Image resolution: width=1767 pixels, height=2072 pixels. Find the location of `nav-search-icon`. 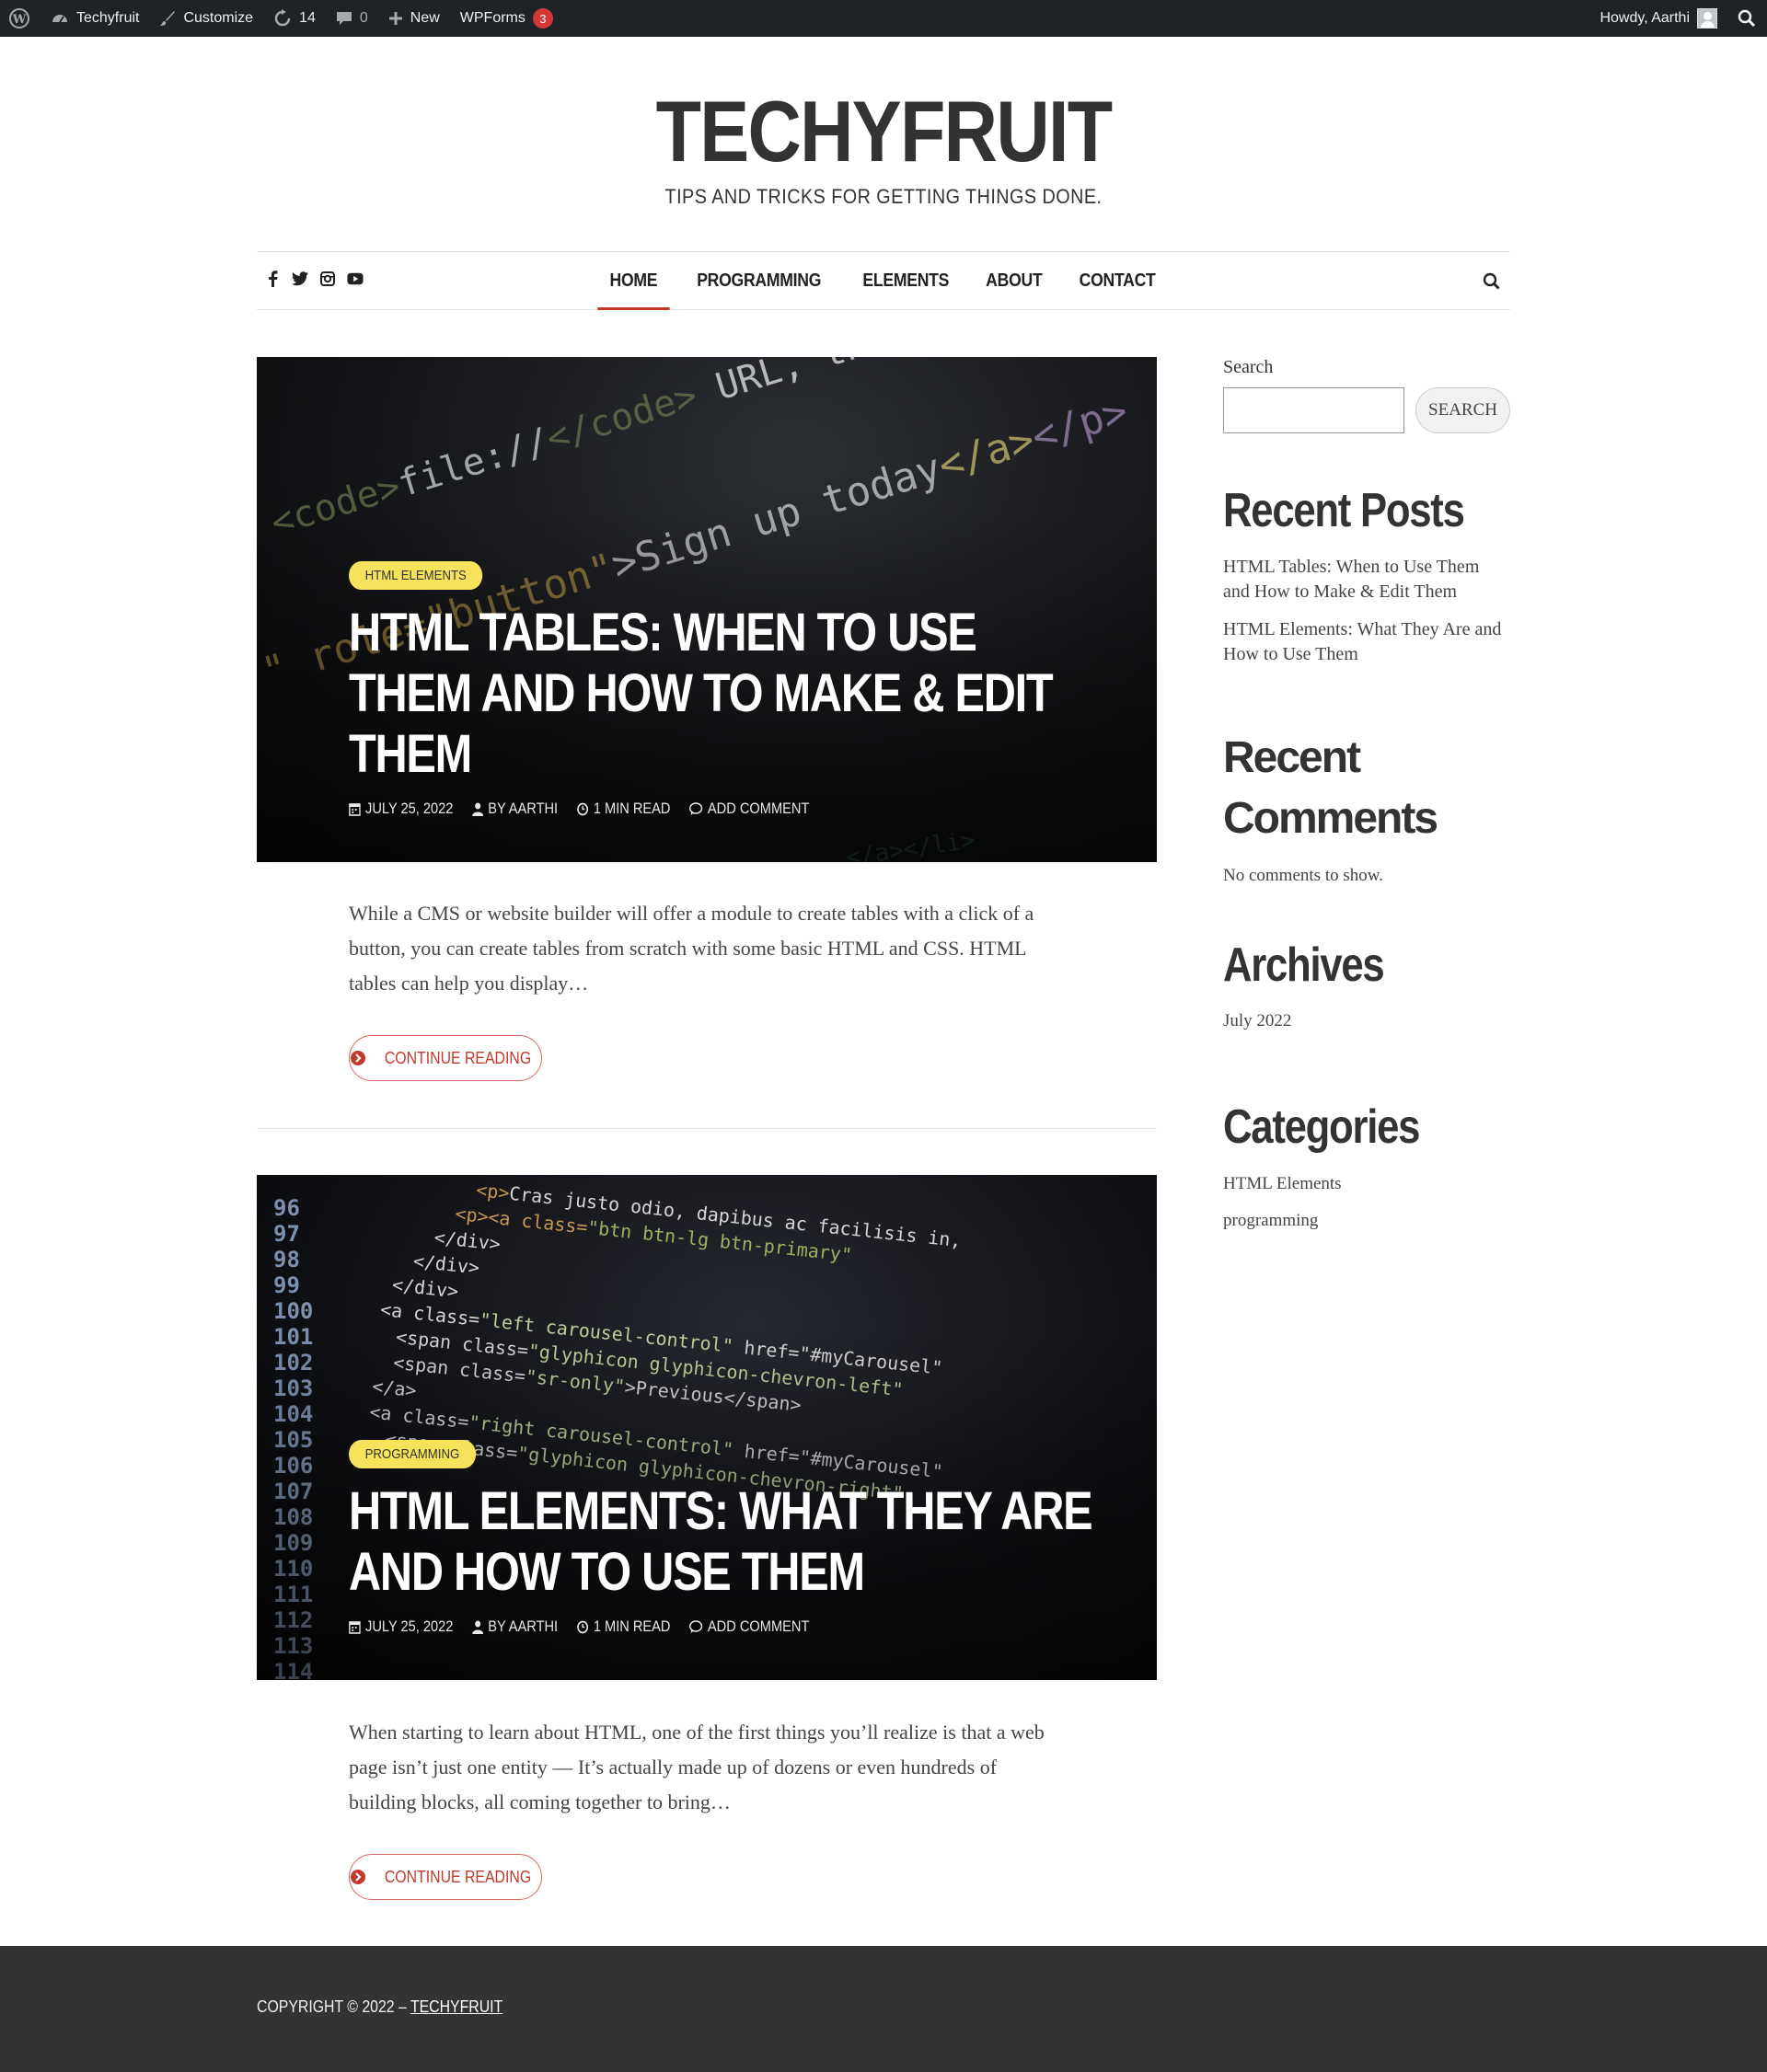

nav-search-icon is located at coordinates (1492, 281).